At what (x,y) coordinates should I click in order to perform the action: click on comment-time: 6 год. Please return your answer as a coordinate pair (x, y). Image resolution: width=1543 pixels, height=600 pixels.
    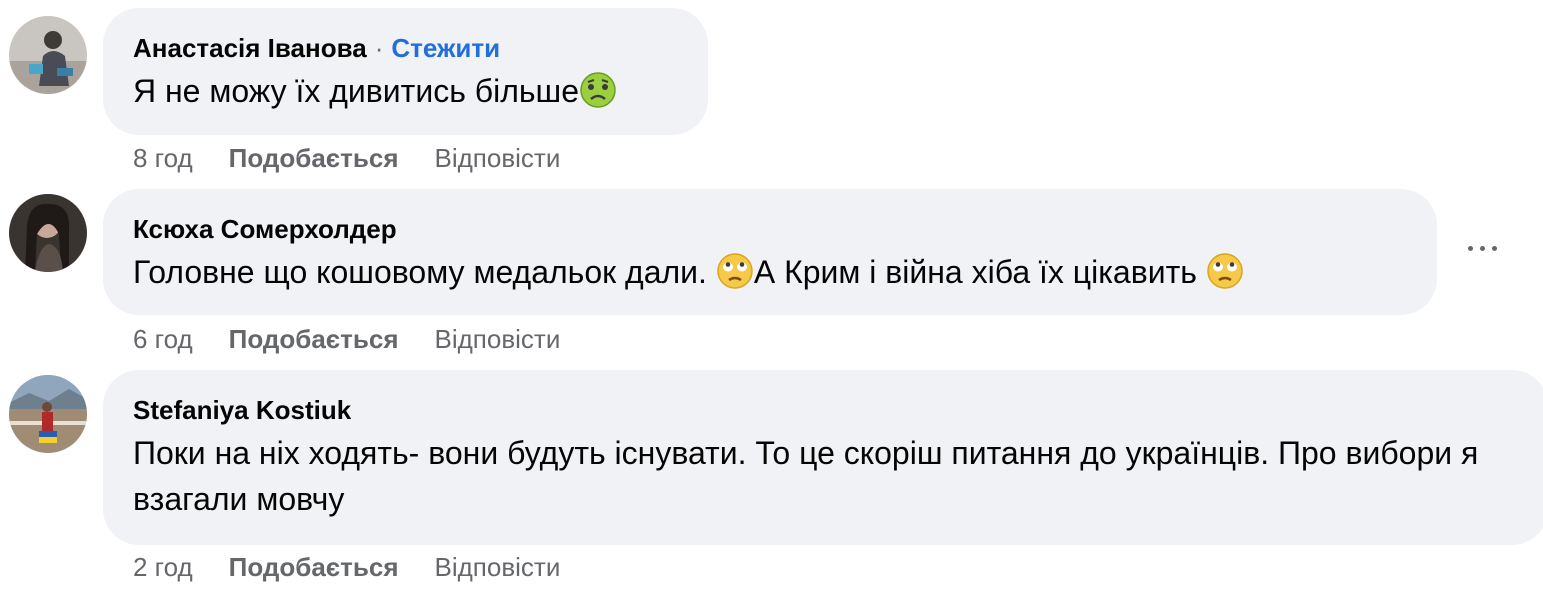
    Looking at the image, I should click on (163, 339).